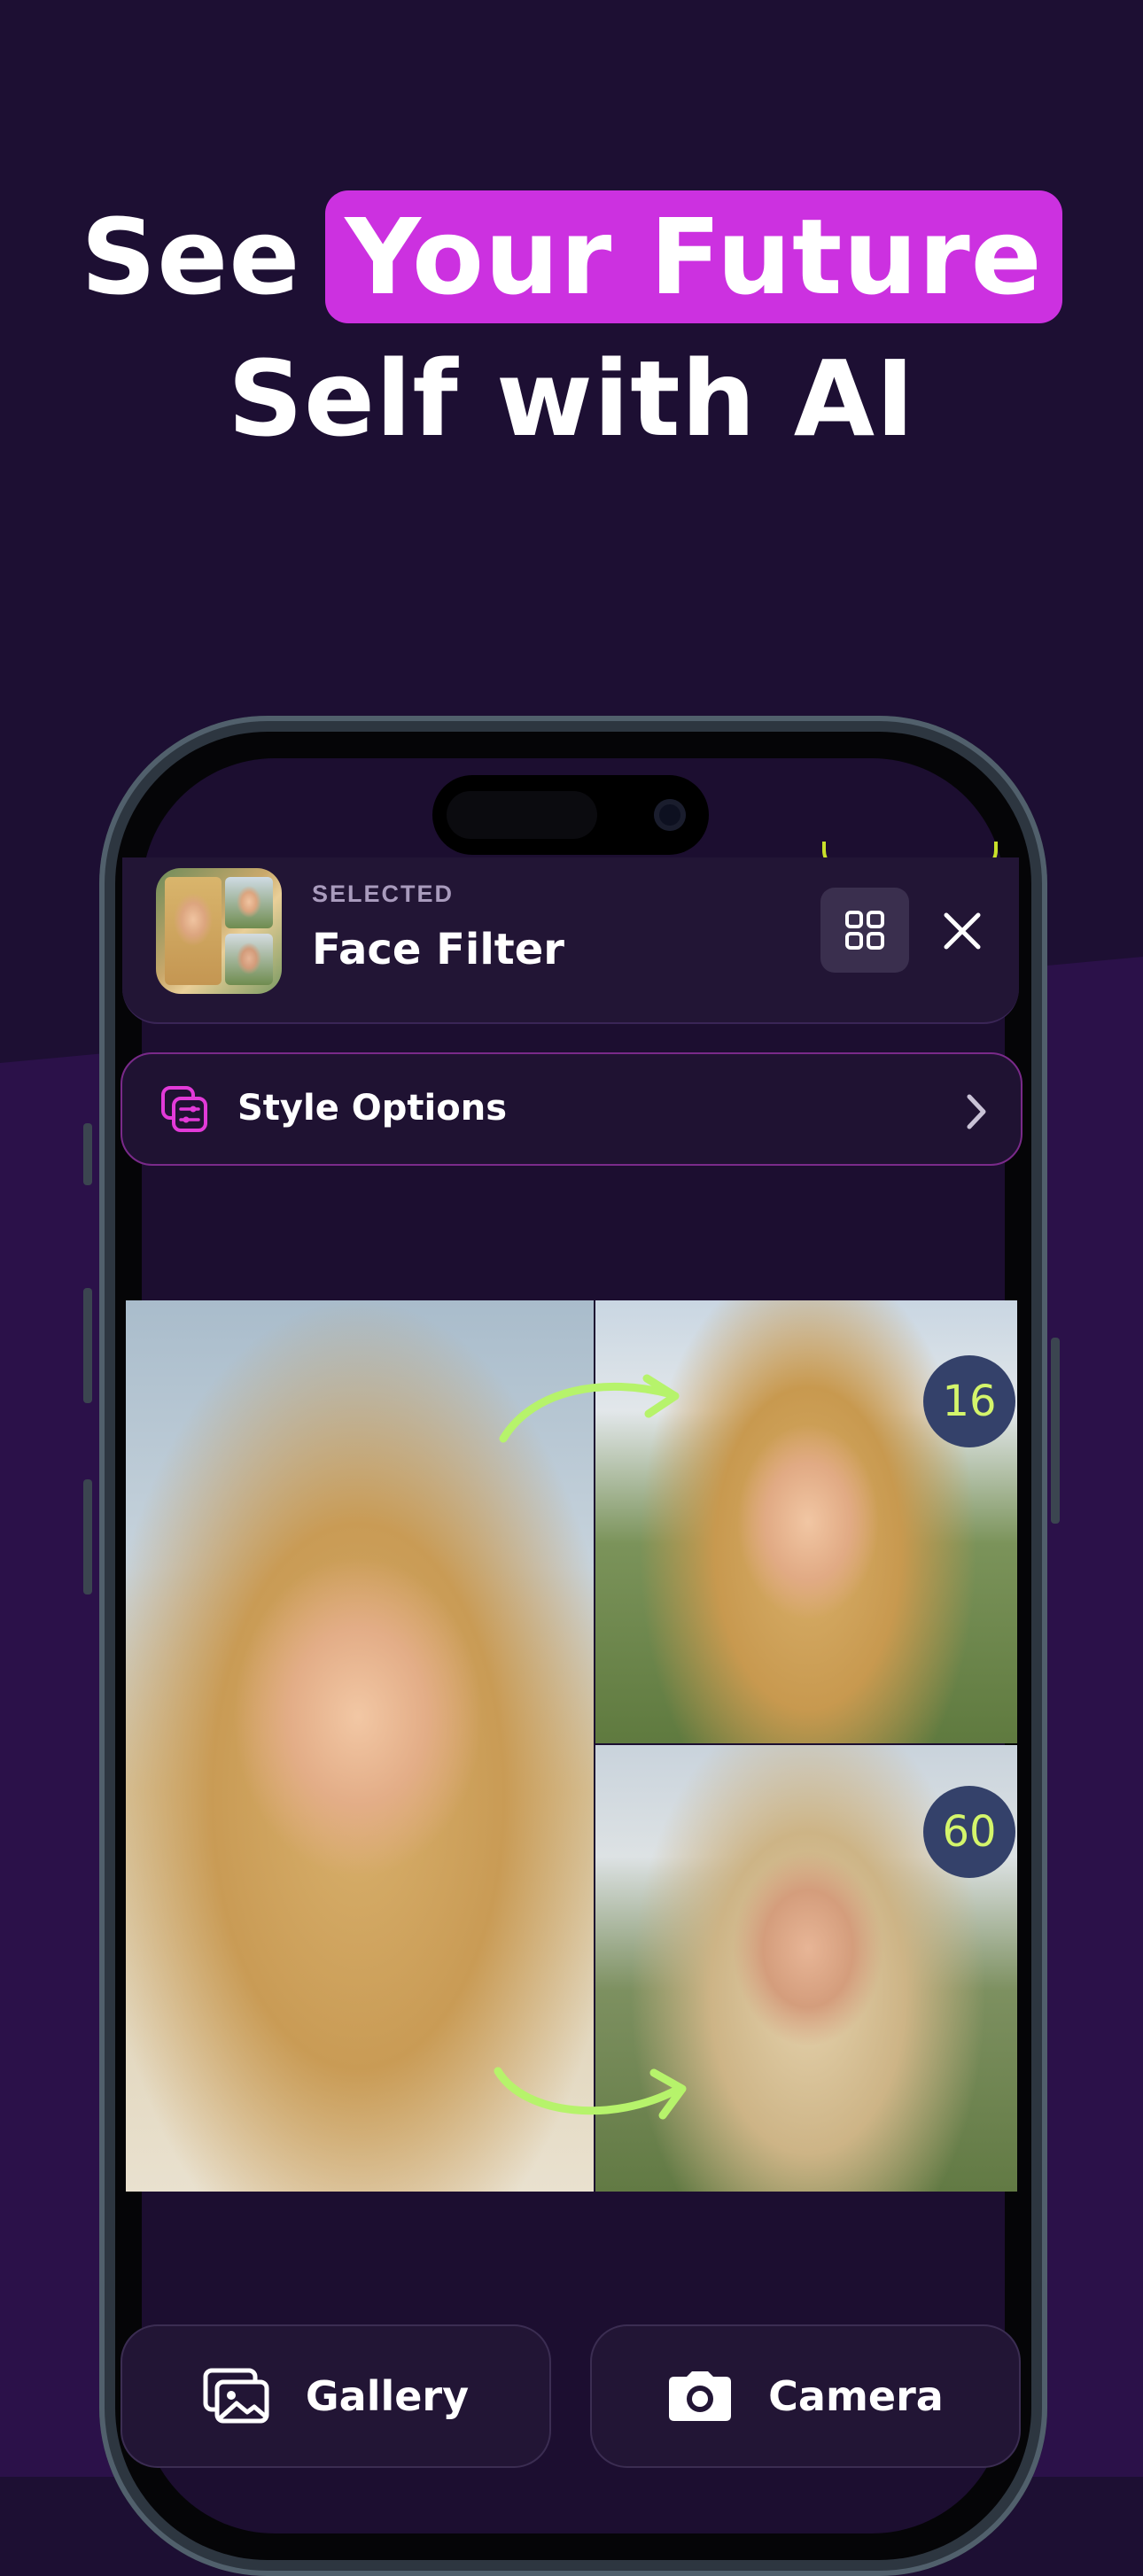 The height and width of the screenshot is (2576, 1143). What do you see at coordinates (249, 902) in the screenshot?
I see `thumbnail-face-young` at bounding box center [249, 902].